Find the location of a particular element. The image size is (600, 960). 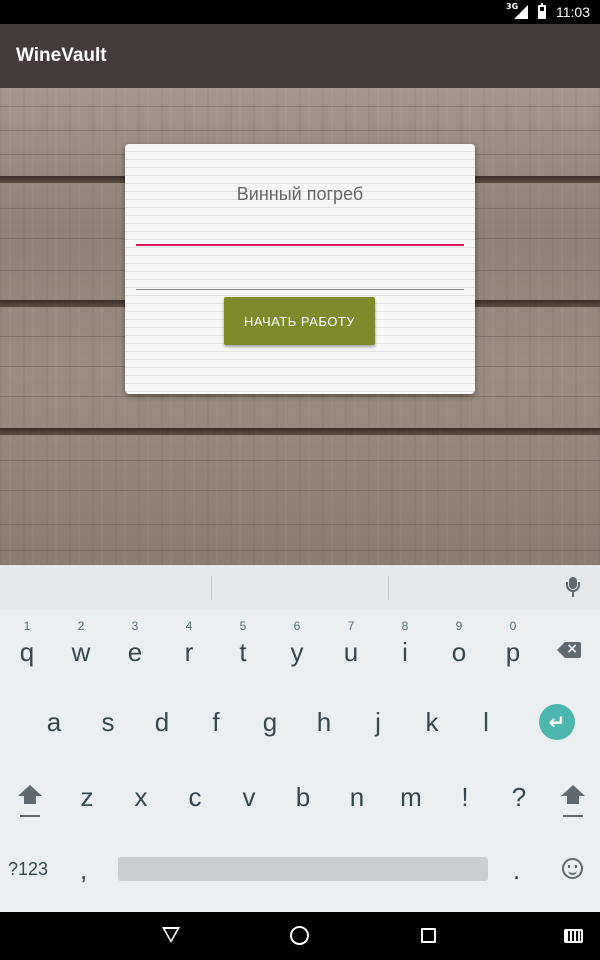

suggestion-strip is located at coordinates (300, 587).